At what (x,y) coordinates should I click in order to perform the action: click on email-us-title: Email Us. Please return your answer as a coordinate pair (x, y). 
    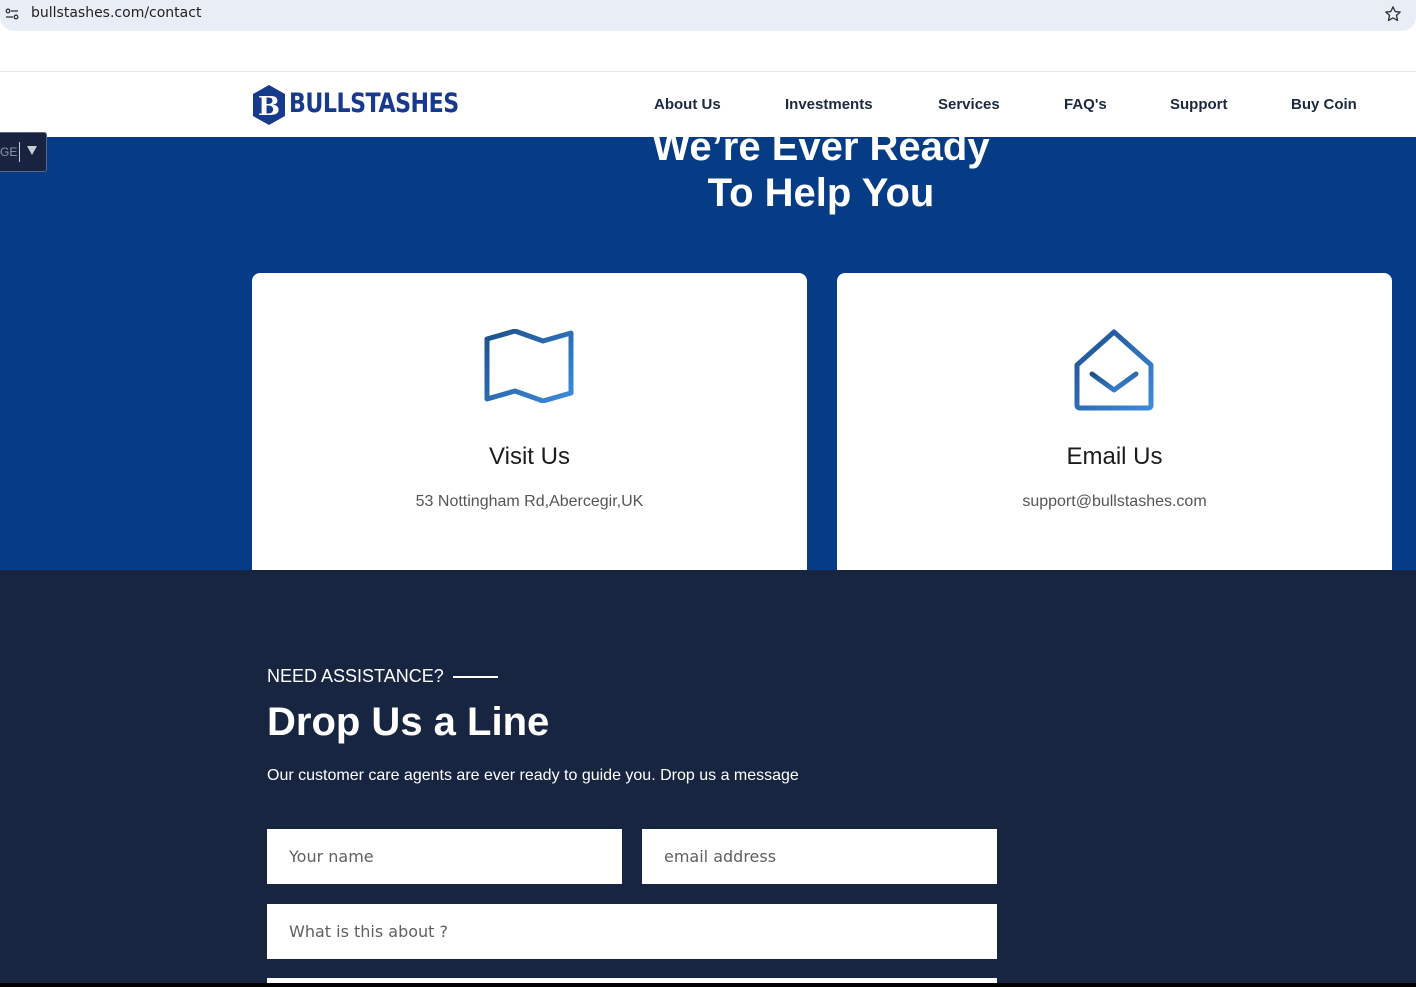
    Looking at the image, I should click on (1114, 456).